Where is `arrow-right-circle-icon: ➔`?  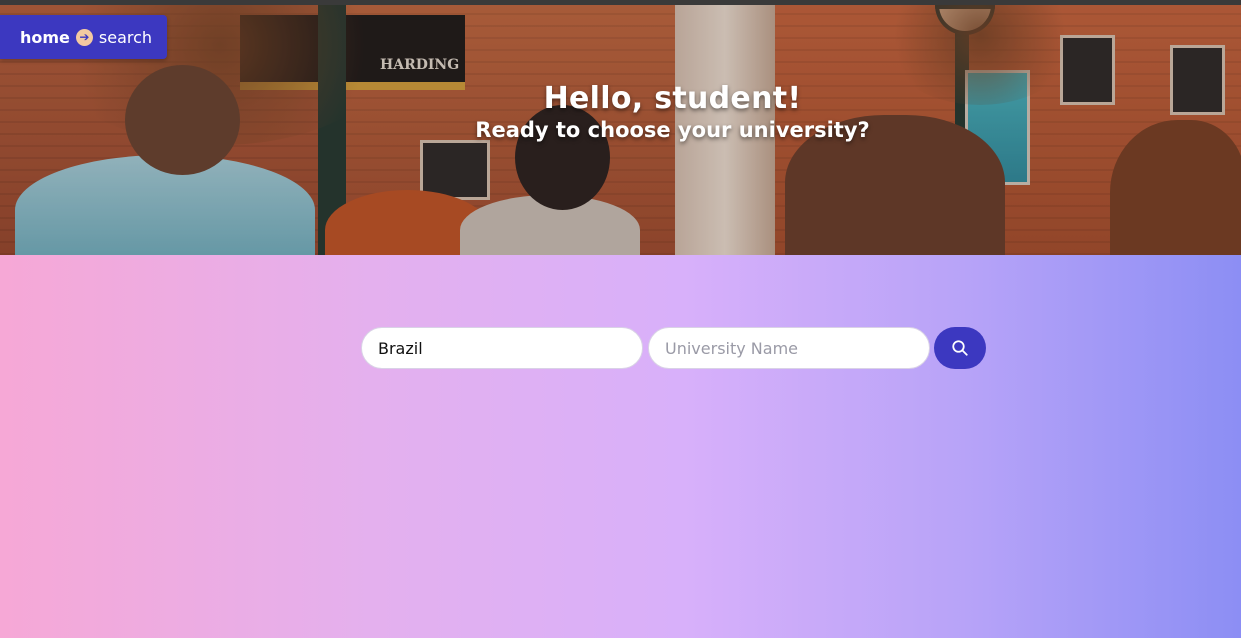 arrow-right-circle-icon: ➔ is located at coordinates (84, 37).